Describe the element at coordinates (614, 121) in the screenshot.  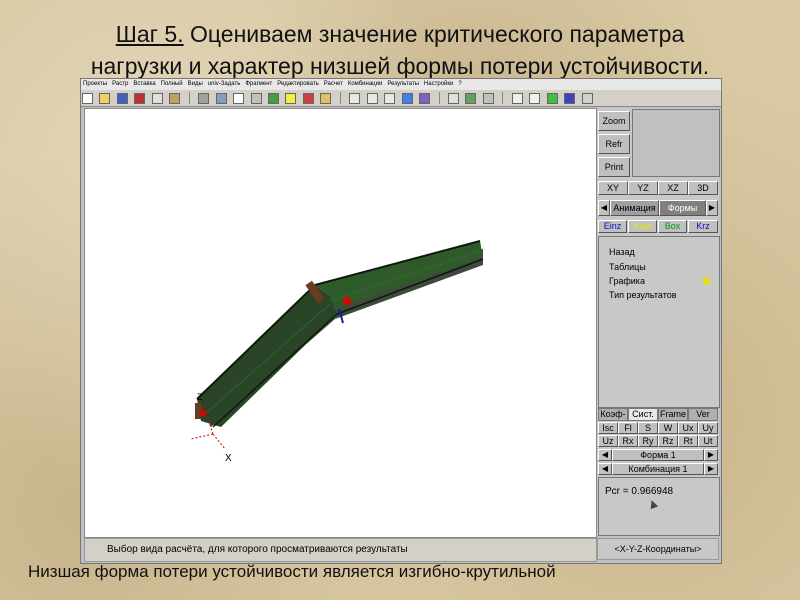
I see `zoom-button: Zoom` at that location.